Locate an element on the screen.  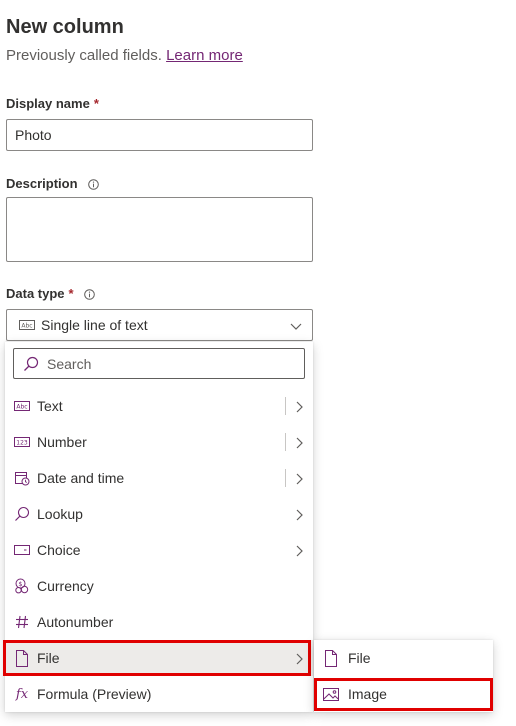
panel-title: New column is located at coordinates (65, 27).